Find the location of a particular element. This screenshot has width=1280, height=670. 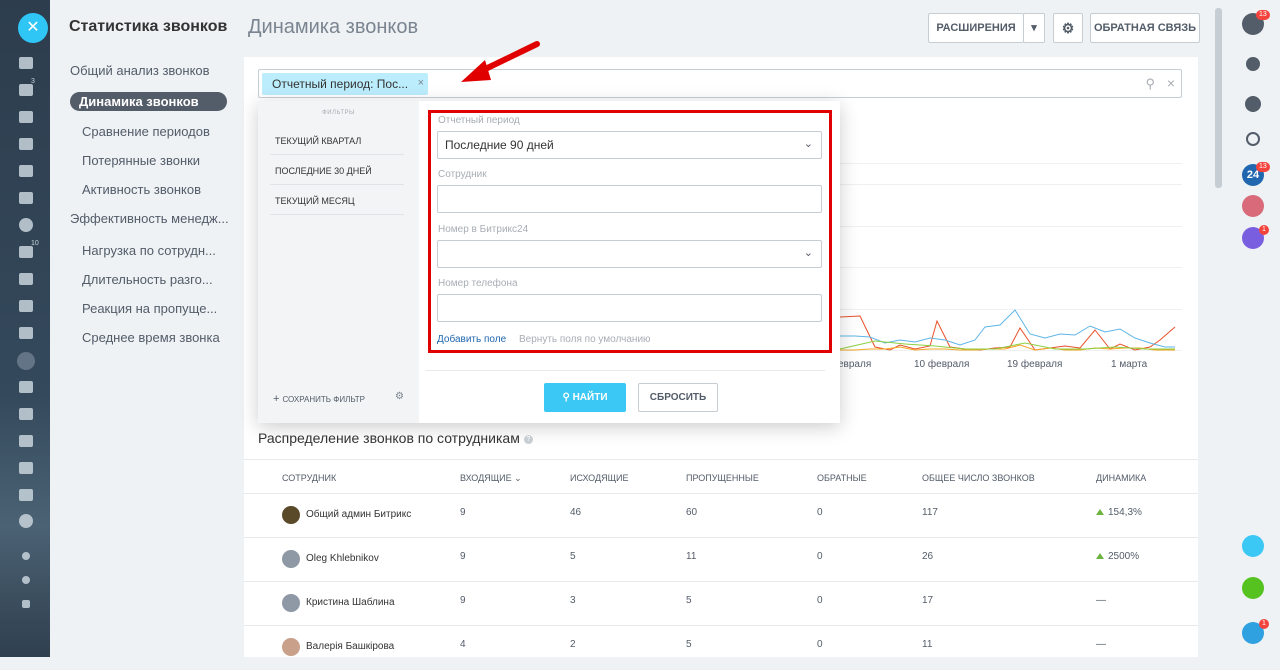

nav-item-avg-call-time: Среднее время звонка is located at coordinates (151, 337).